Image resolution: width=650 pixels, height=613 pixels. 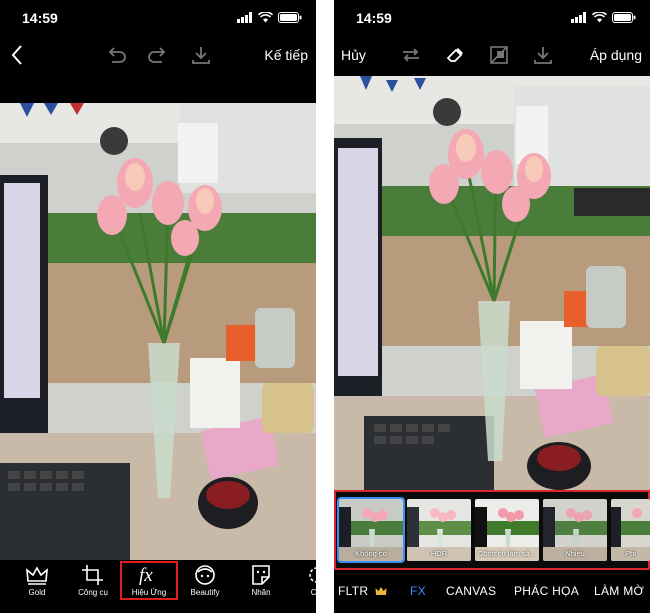 I want to click on crop-icon, so click(x=92, y=575).